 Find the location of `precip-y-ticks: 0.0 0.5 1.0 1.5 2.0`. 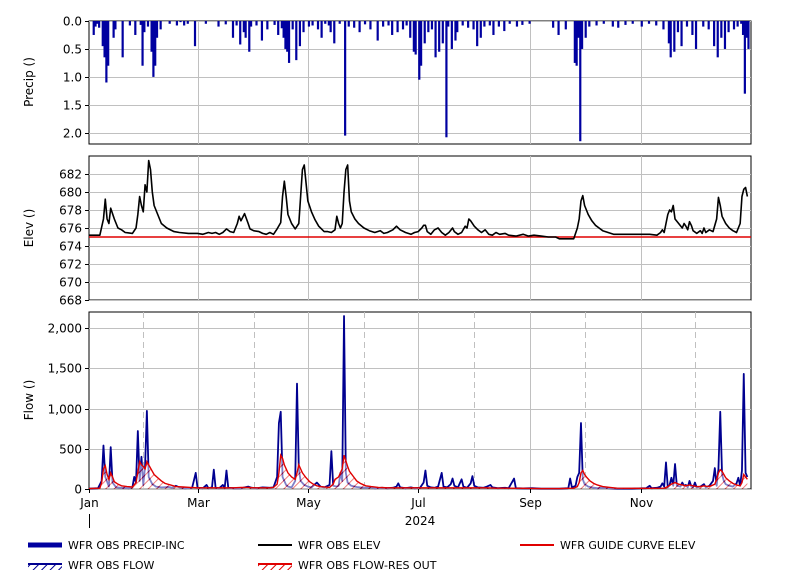

precip-y-ticks: 0.0 0.5 1.0 1.5 2.0 is located at coordinates (76, 78).